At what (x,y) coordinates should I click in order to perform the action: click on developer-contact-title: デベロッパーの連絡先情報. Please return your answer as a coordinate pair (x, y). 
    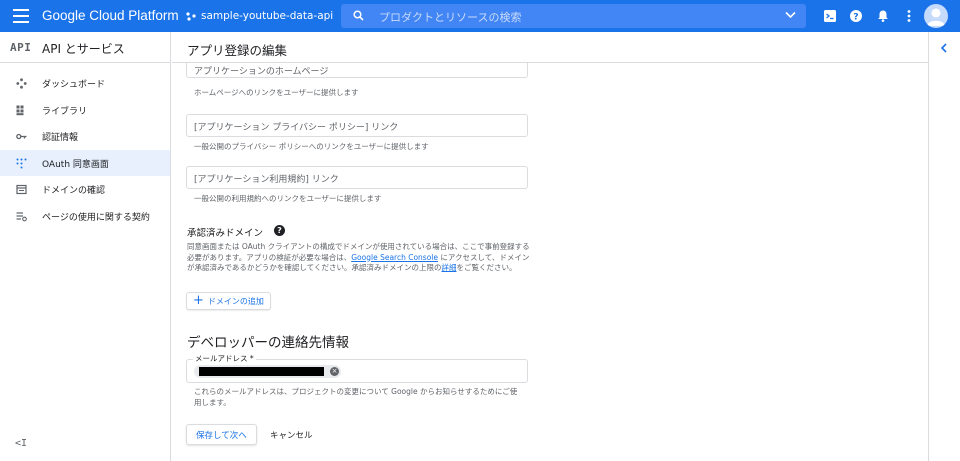
    Looking at the image, I should click on (268, 343).